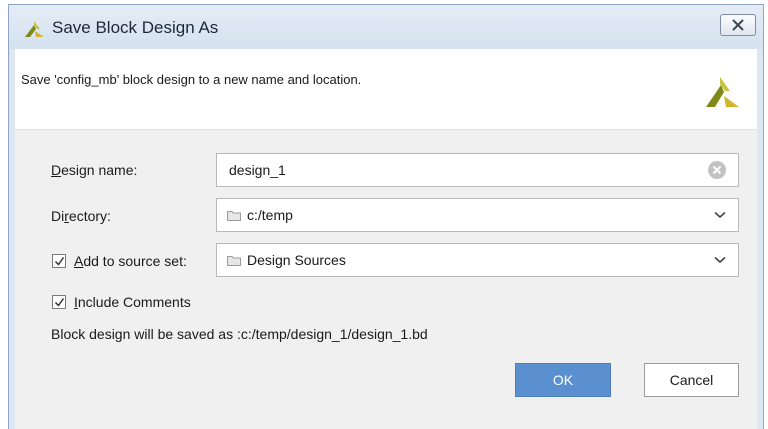 The width and height of the screenshot is (768, 429). I want to click on close-icon, so click(738, 25).